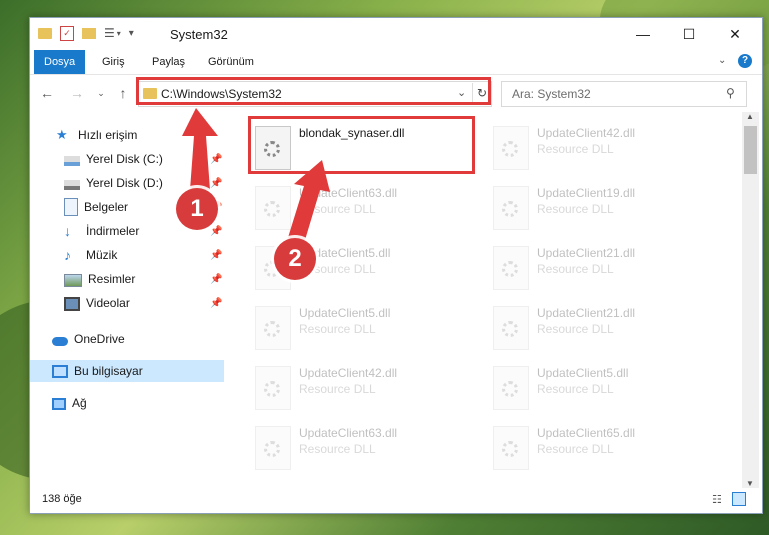 This screenshot has height=535, width=769. What do you see at coordinates (89, 33) in the screenshot?
I see `new-folder-icon` at bounding box center [89, 33].